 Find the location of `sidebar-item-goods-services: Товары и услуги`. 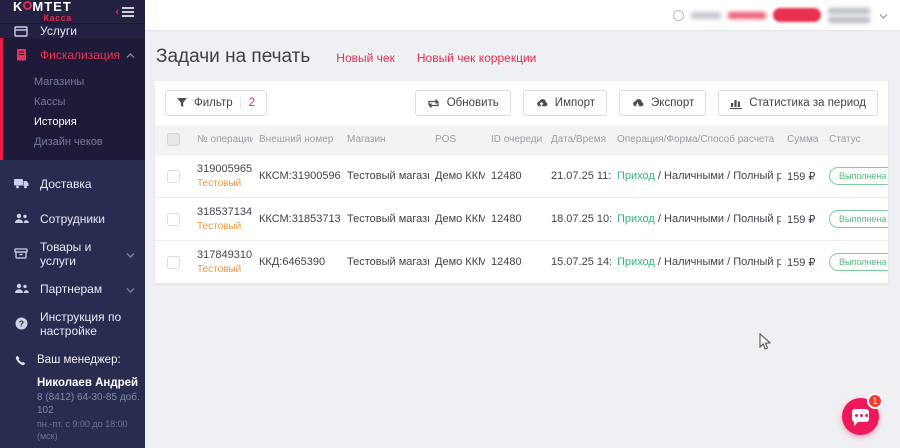

sidebar-item-goods-services: Товары и услуги is located at coordinates (72, 253).